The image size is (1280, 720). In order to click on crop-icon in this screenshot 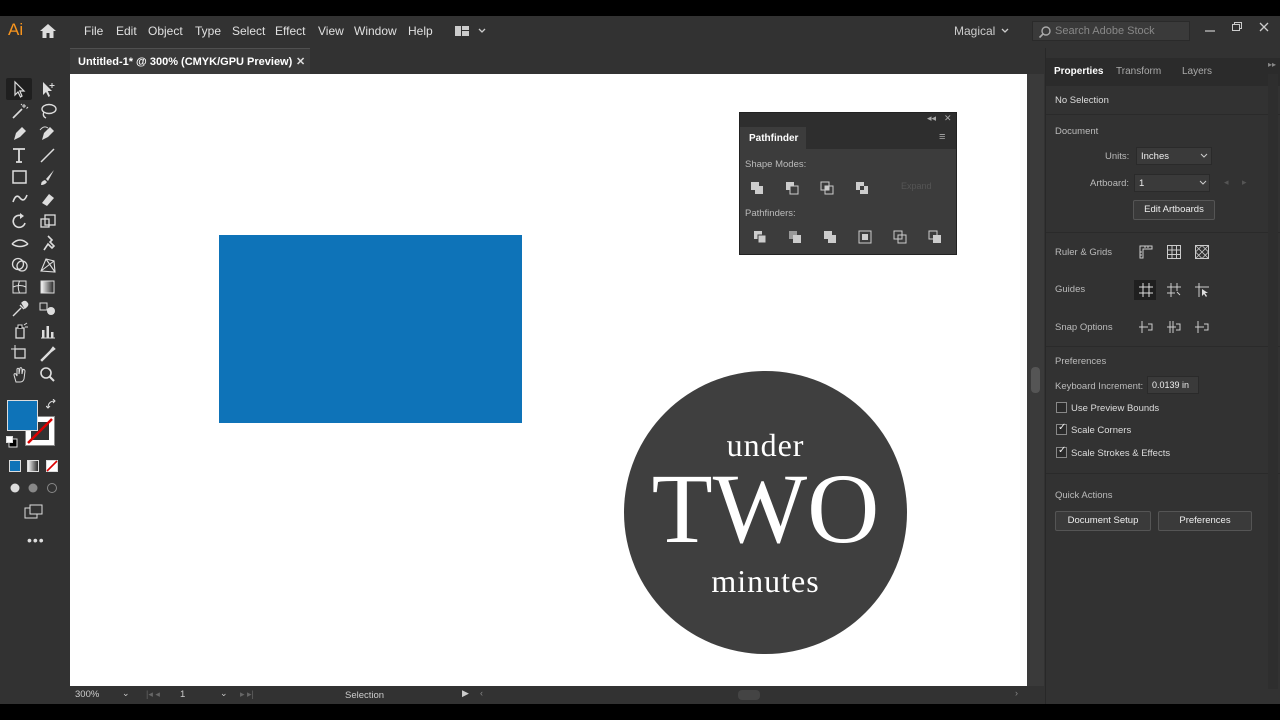, I will do `click(865, 237)`.